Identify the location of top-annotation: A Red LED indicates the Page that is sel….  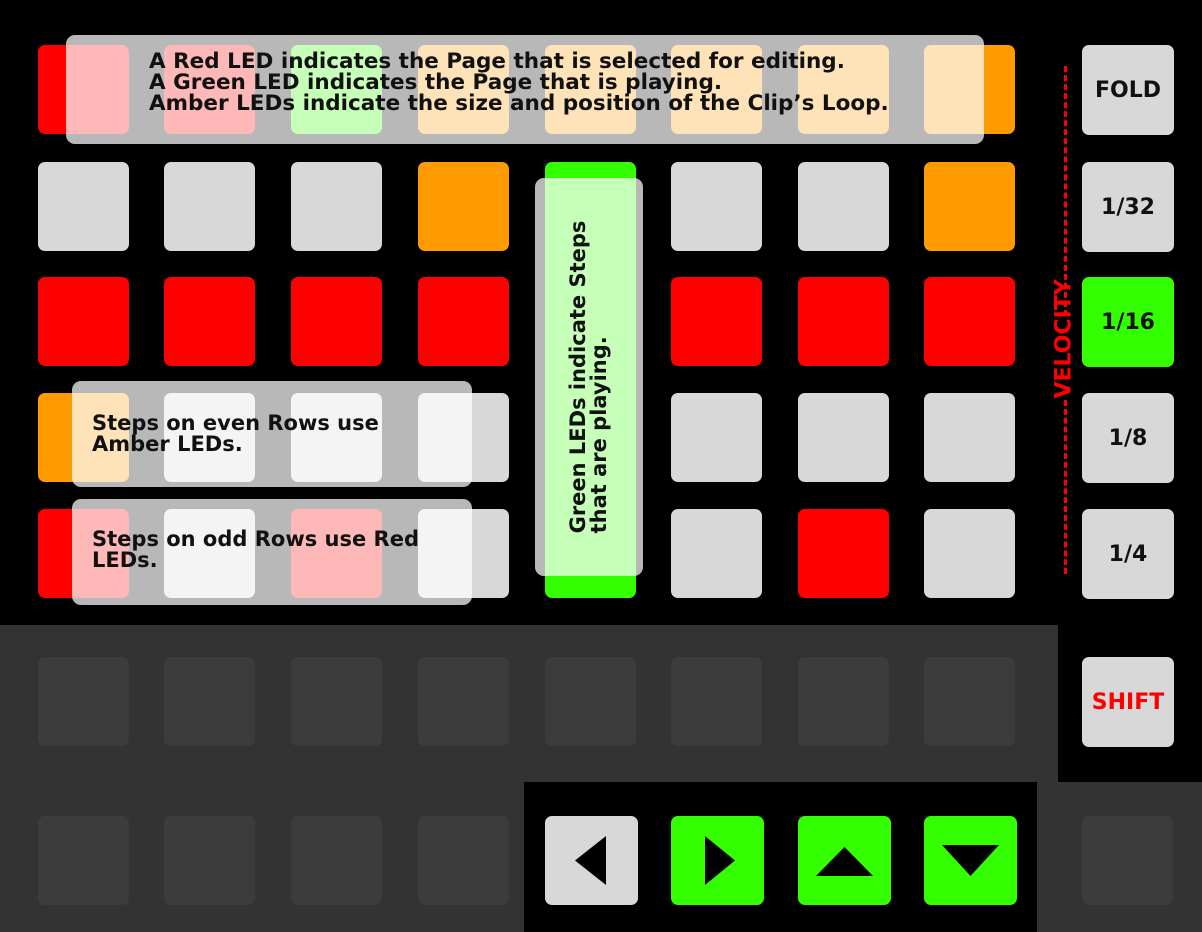
(525, 89).